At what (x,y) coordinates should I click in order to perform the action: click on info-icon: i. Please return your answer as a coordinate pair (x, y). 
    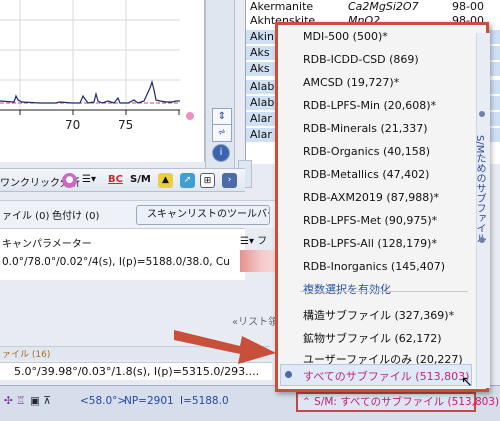
    Looking at the image, I should click on (221, 153).